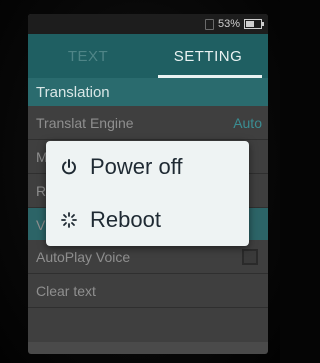 The width and height of the screenshot is (320, 363). I want to click on status-bar: 53%, so click(148, 24).